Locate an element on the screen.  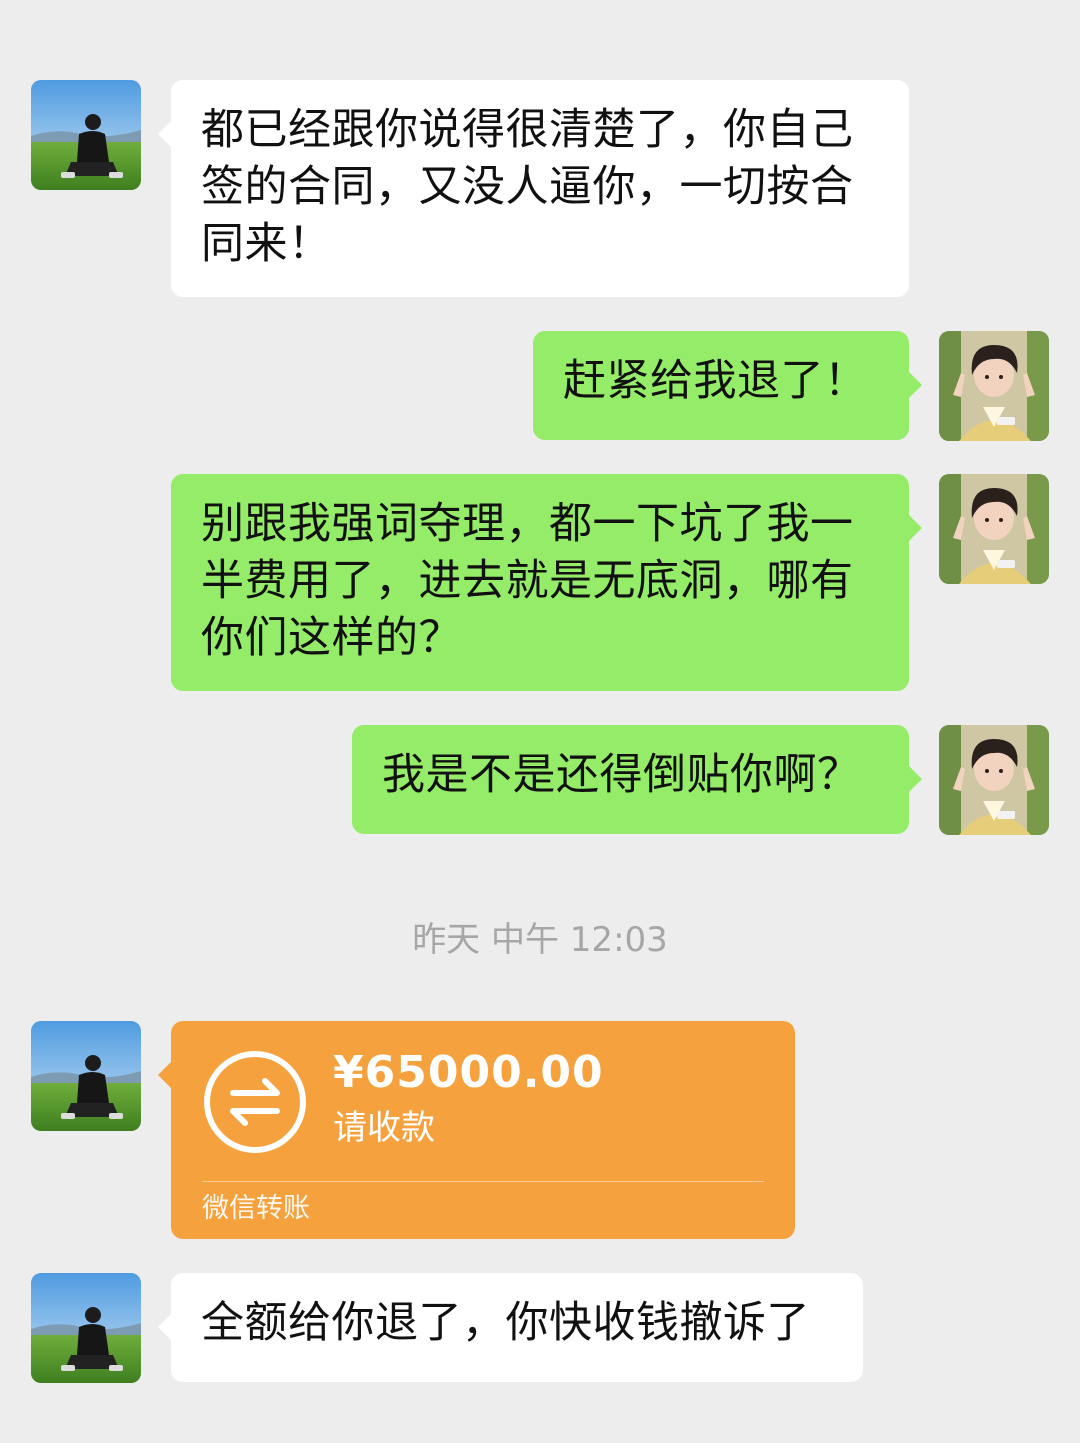
incoming-message: 全额给你退了，你快收钱撤诉了 is located at coordinates (510, 1327).